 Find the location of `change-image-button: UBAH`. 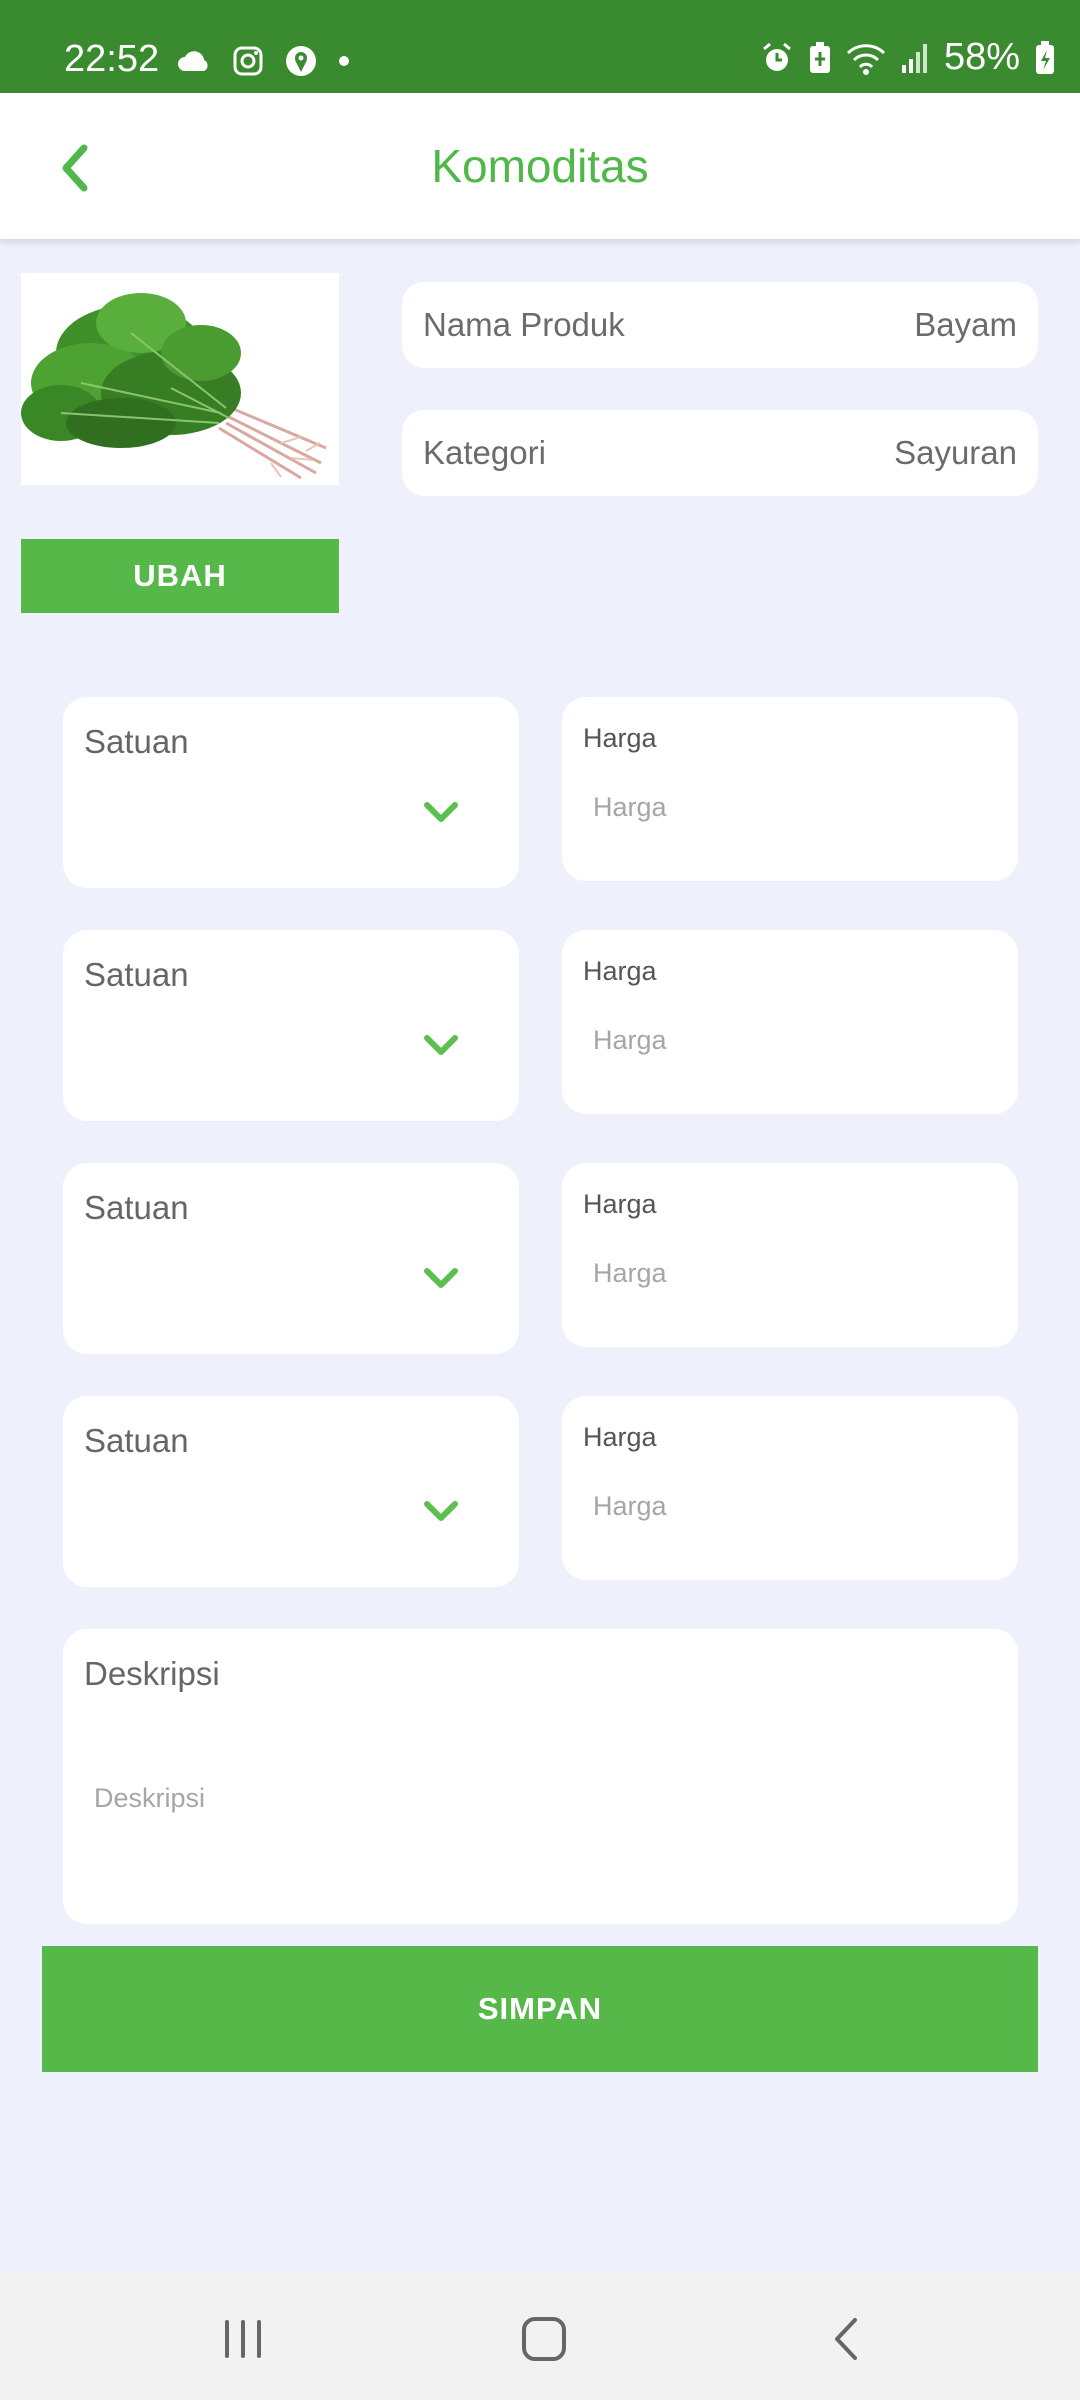

change-image-button: UBAH is located at coordinates (180, 576).